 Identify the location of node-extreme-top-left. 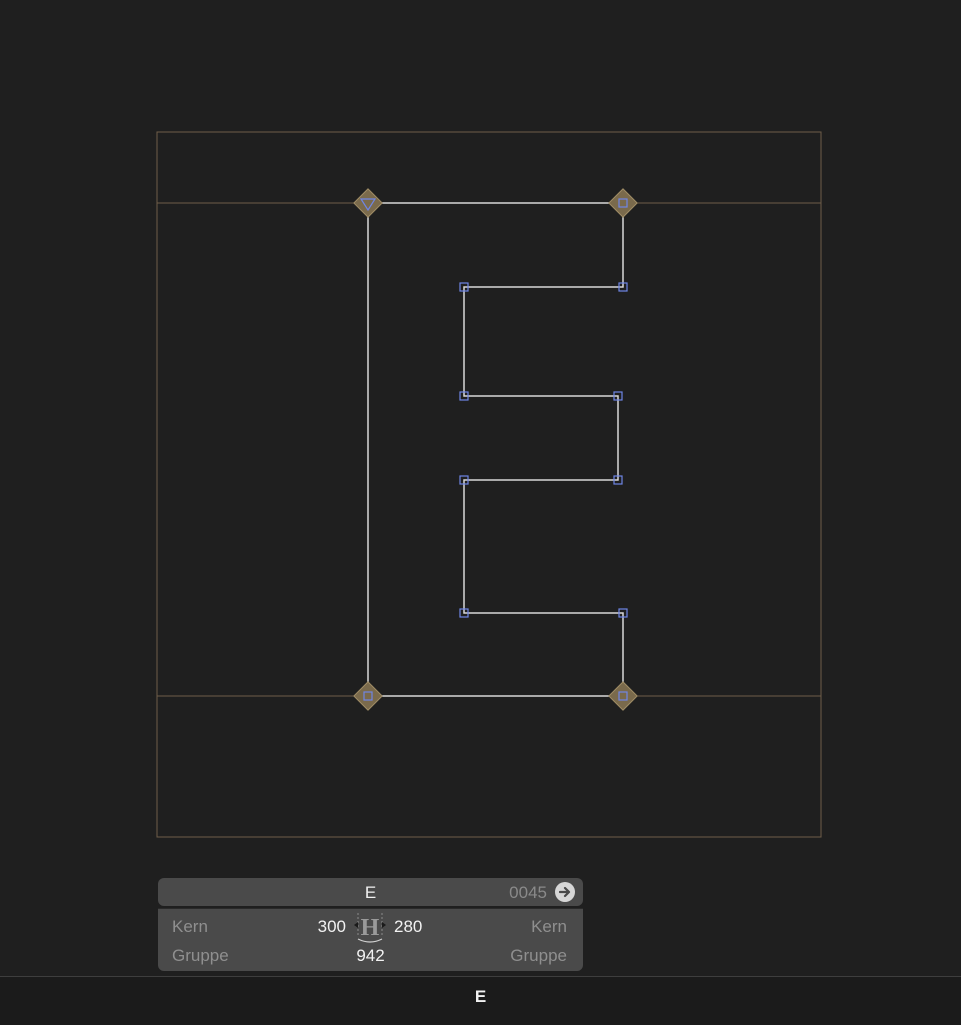
(368, 203).